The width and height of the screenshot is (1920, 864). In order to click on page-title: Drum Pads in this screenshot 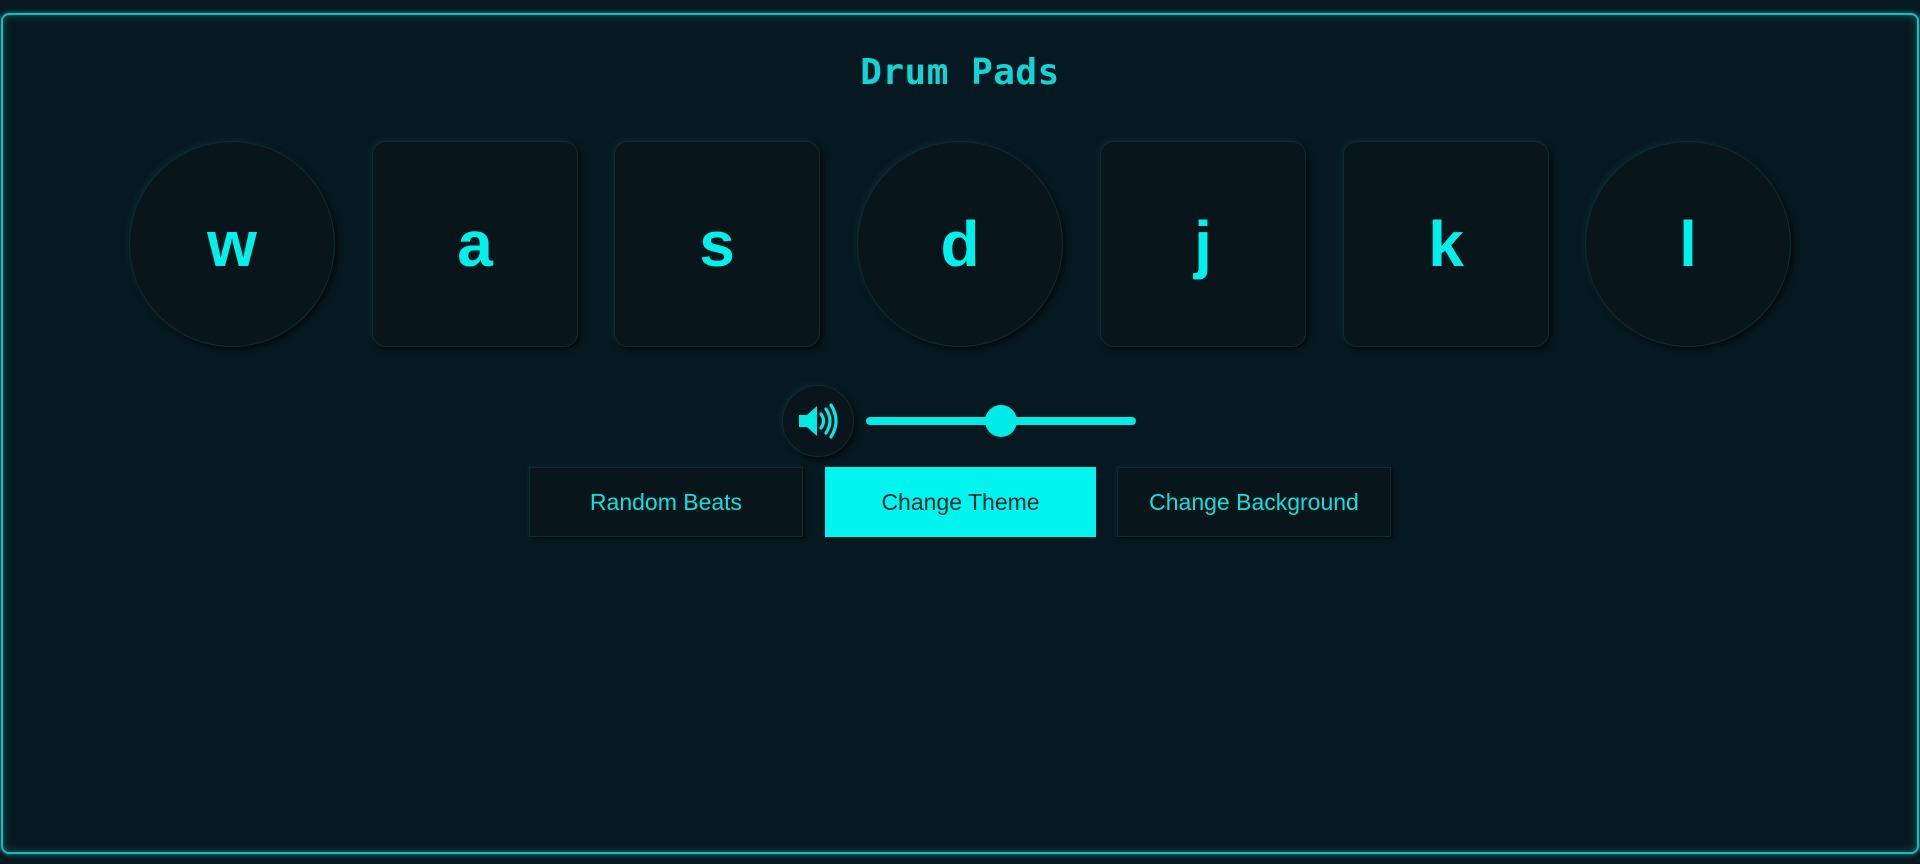, I will do `click(960, 72)`.